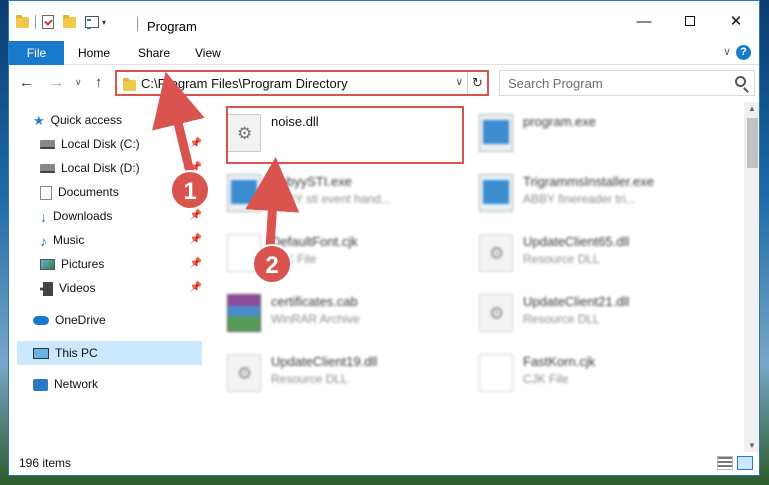  I want to click on sidebar-item-local-disk-c: Local Disk (C:) 📌, so click(121, 144).